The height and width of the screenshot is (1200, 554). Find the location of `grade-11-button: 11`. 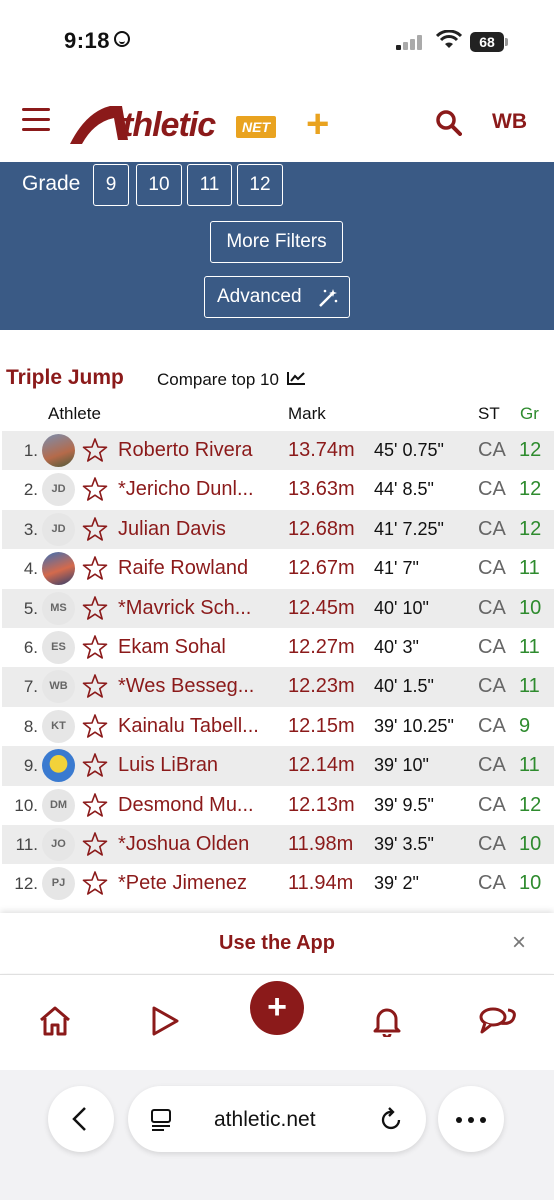

grade-11-button: 11 is located at coordinates (209, 185).